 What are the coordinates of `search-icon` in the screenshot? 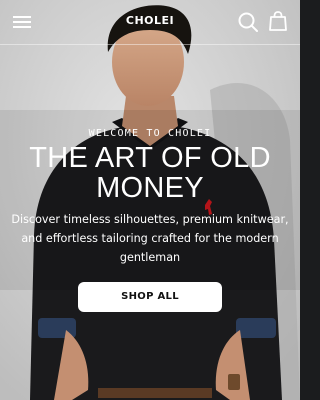 It's located at (248, 22).